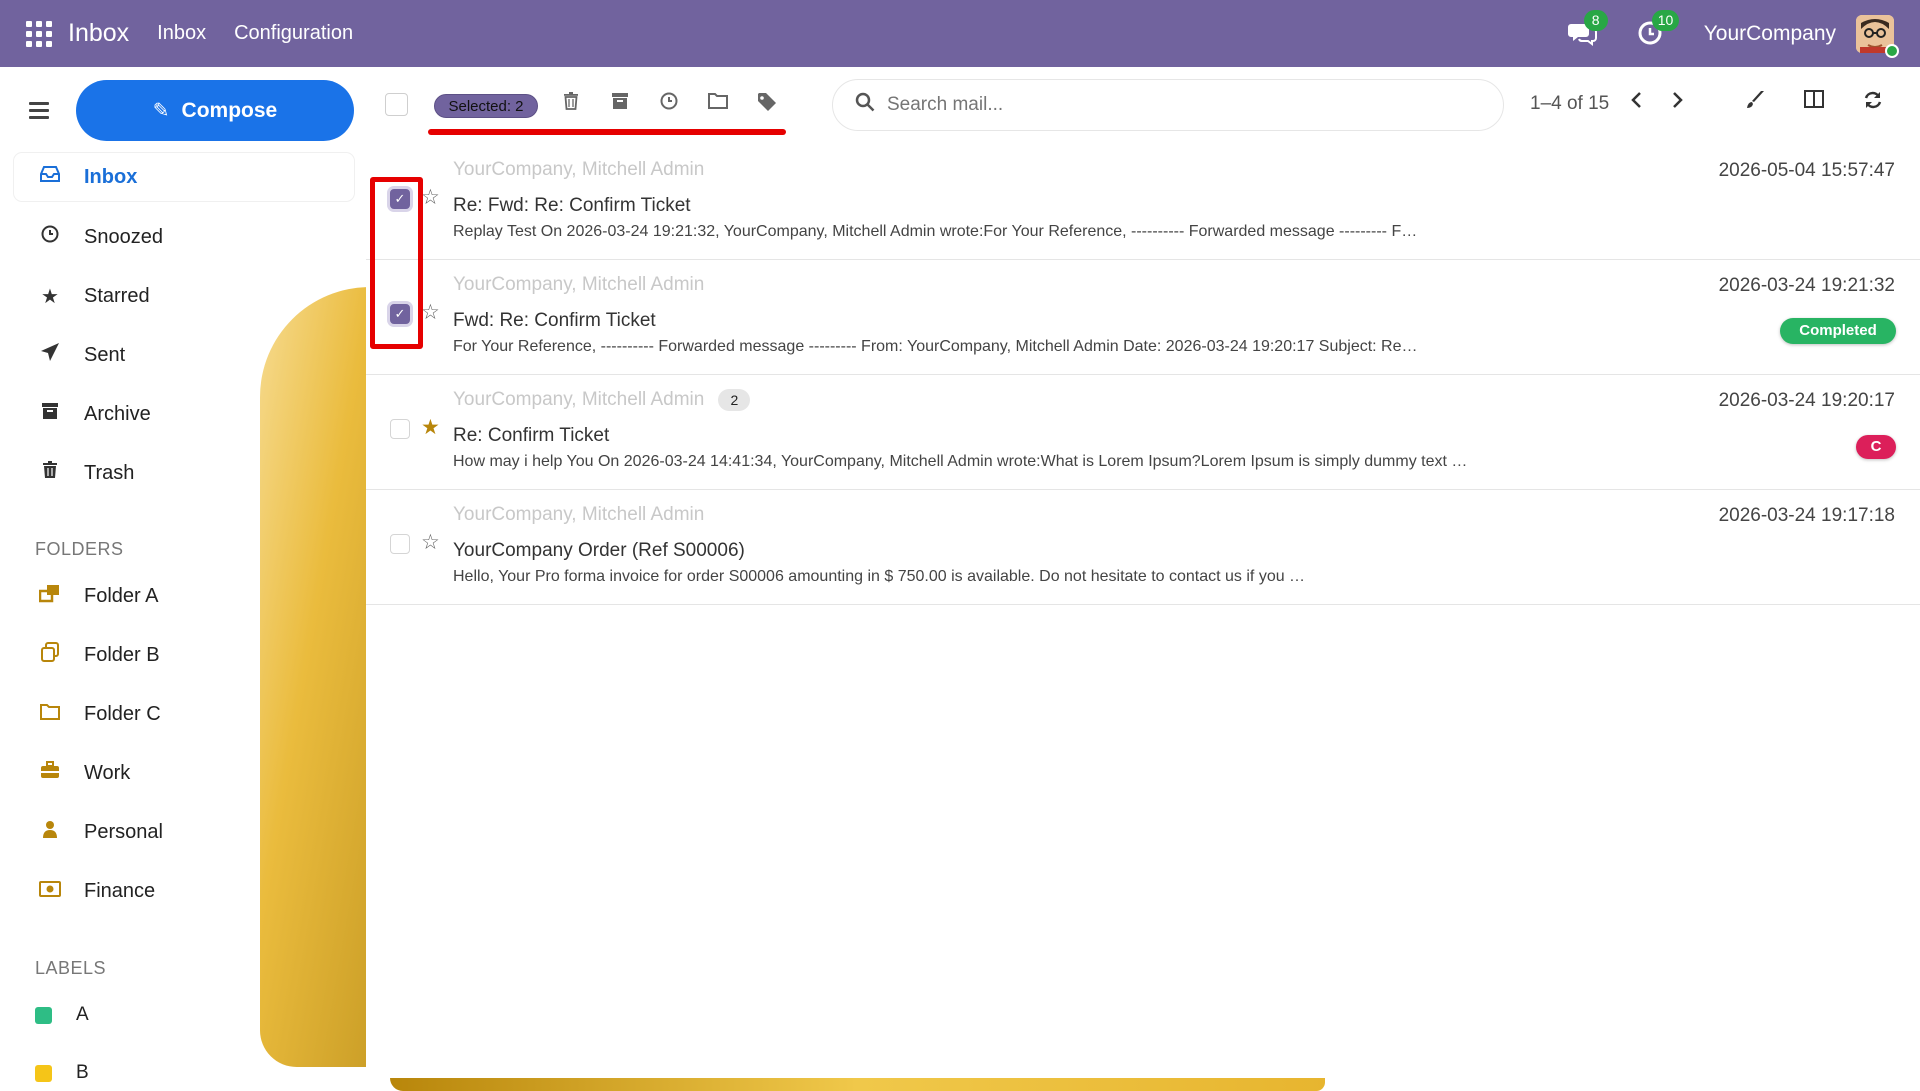 The height and width of the screenshot is (1091, 1920). What do you see at coordinates (579, 400) in the screenshot?
I see `sender-name: YourCompany, Mitchell Admin` at bounding box center [579, 400].